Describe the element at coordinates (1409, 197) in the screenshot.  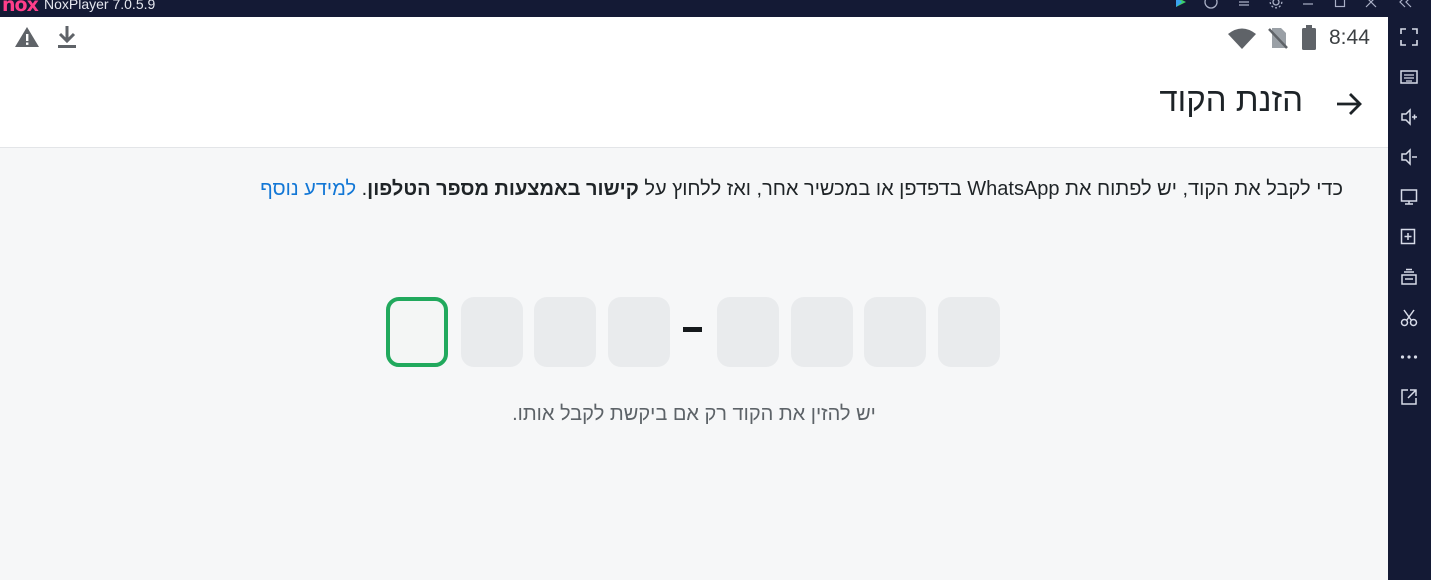
I see `screen-icon` at that location.